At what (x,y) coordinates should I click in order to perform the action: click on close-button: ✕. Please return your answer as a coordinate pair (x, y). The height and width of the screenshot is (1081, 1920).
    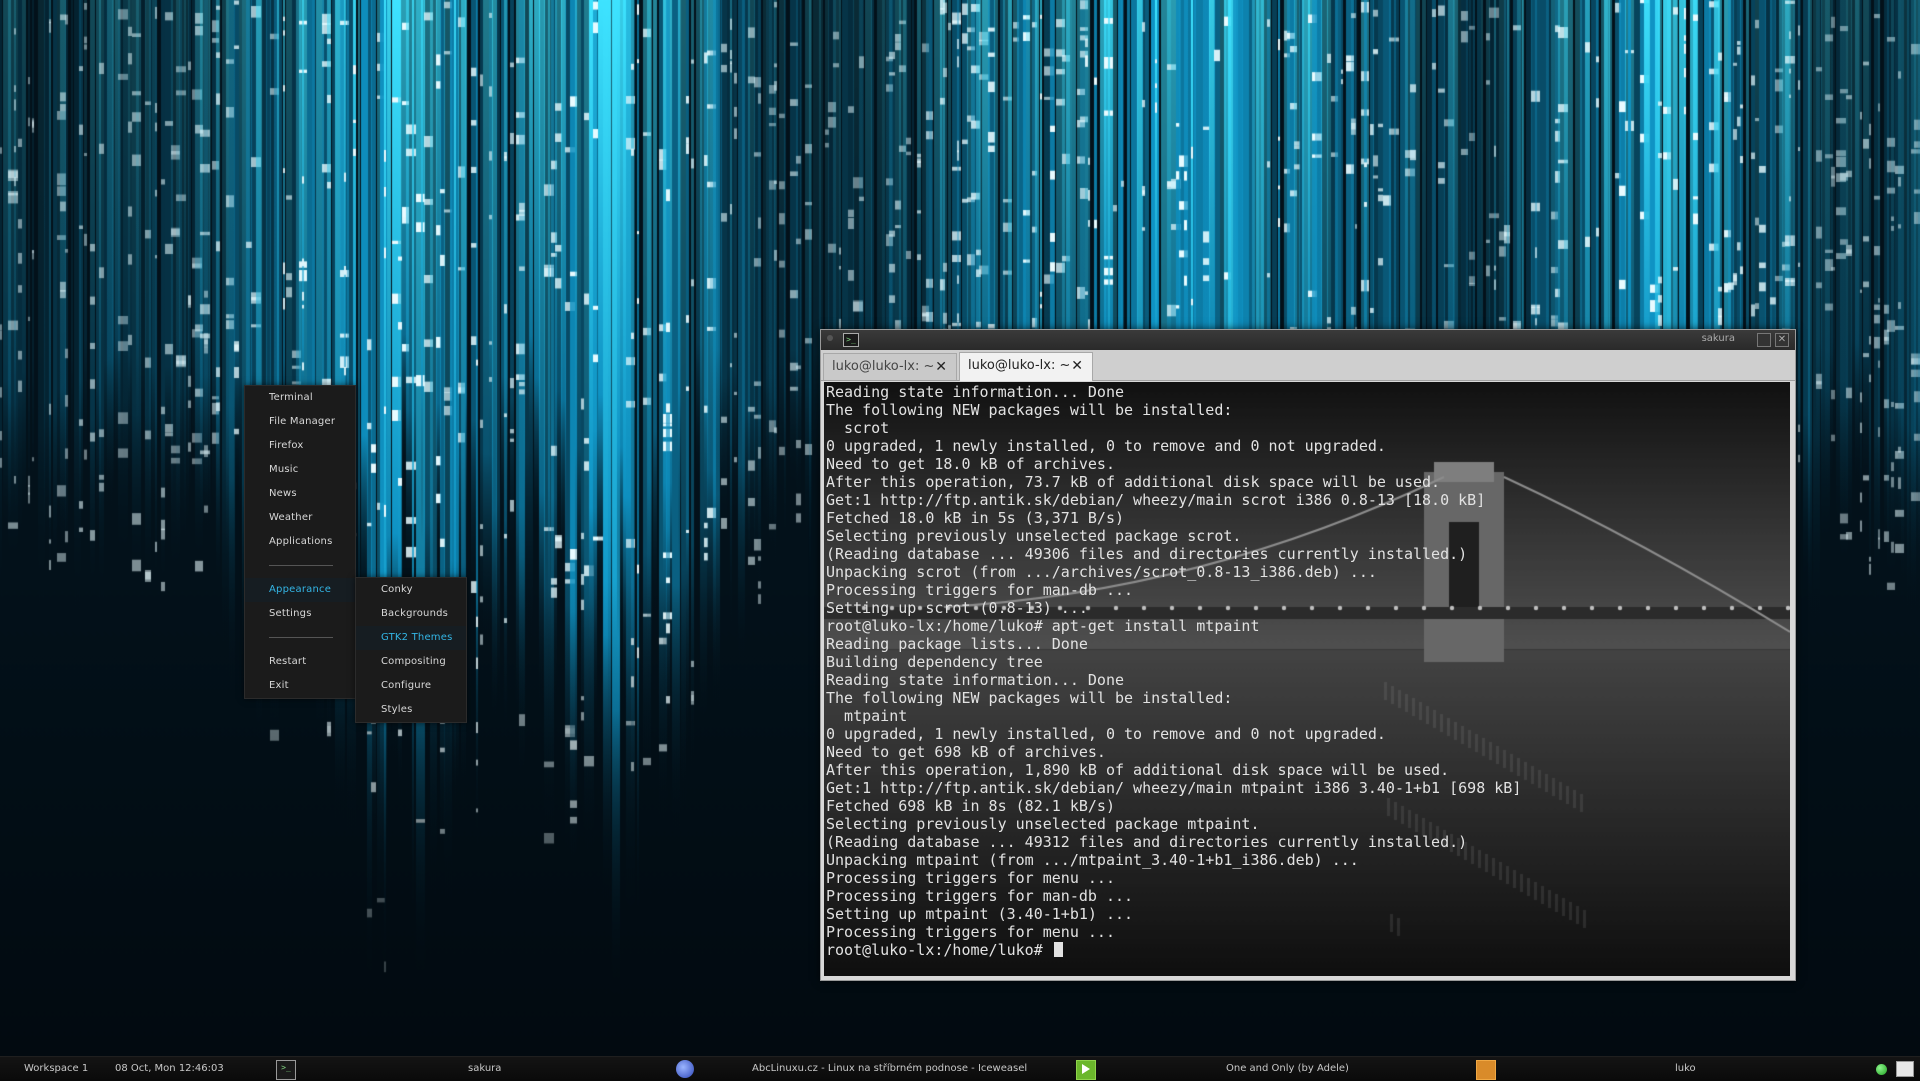
    Looking at the image, I should click on (1782, 340).